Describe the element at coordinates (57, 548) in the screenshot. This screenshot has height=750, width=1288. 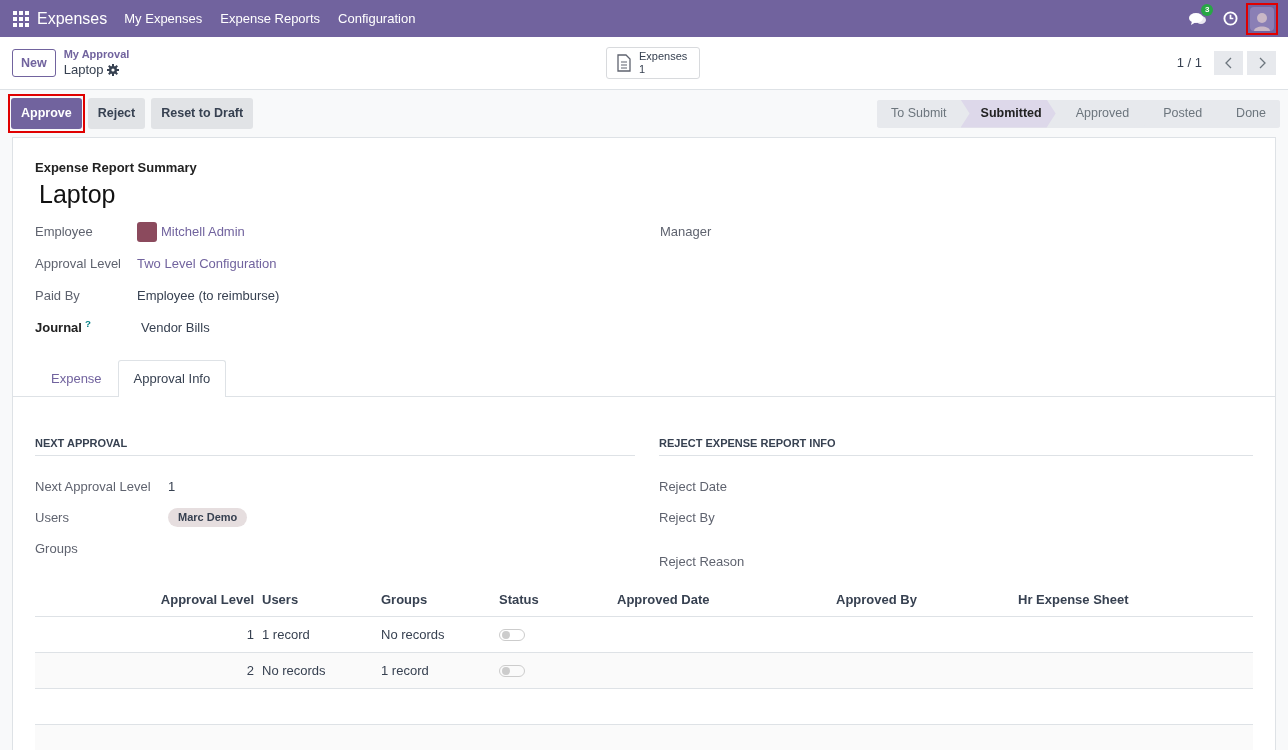
I see `field-label: Groups` at that location.